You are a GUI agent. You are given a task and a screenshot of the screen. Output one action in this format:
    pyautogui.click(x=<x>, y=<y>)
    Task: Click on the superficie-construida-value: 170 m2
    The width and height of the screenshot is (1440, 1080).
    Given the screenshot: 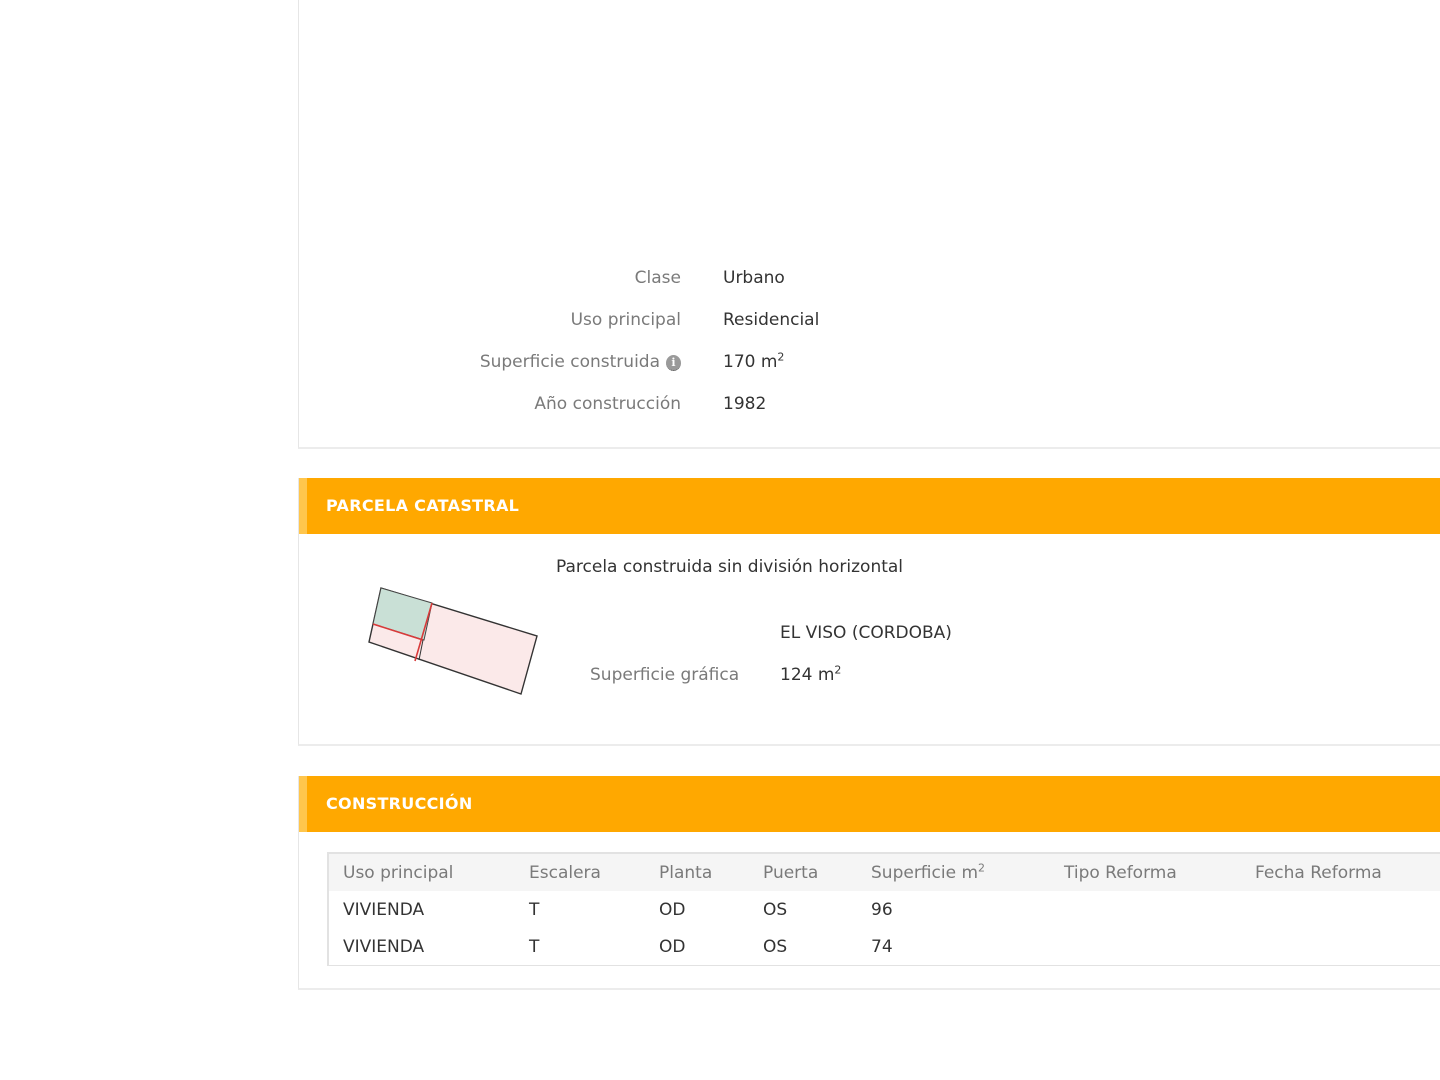 What is the action you would take?
    pyautogui.click(x=754, y=361)
    